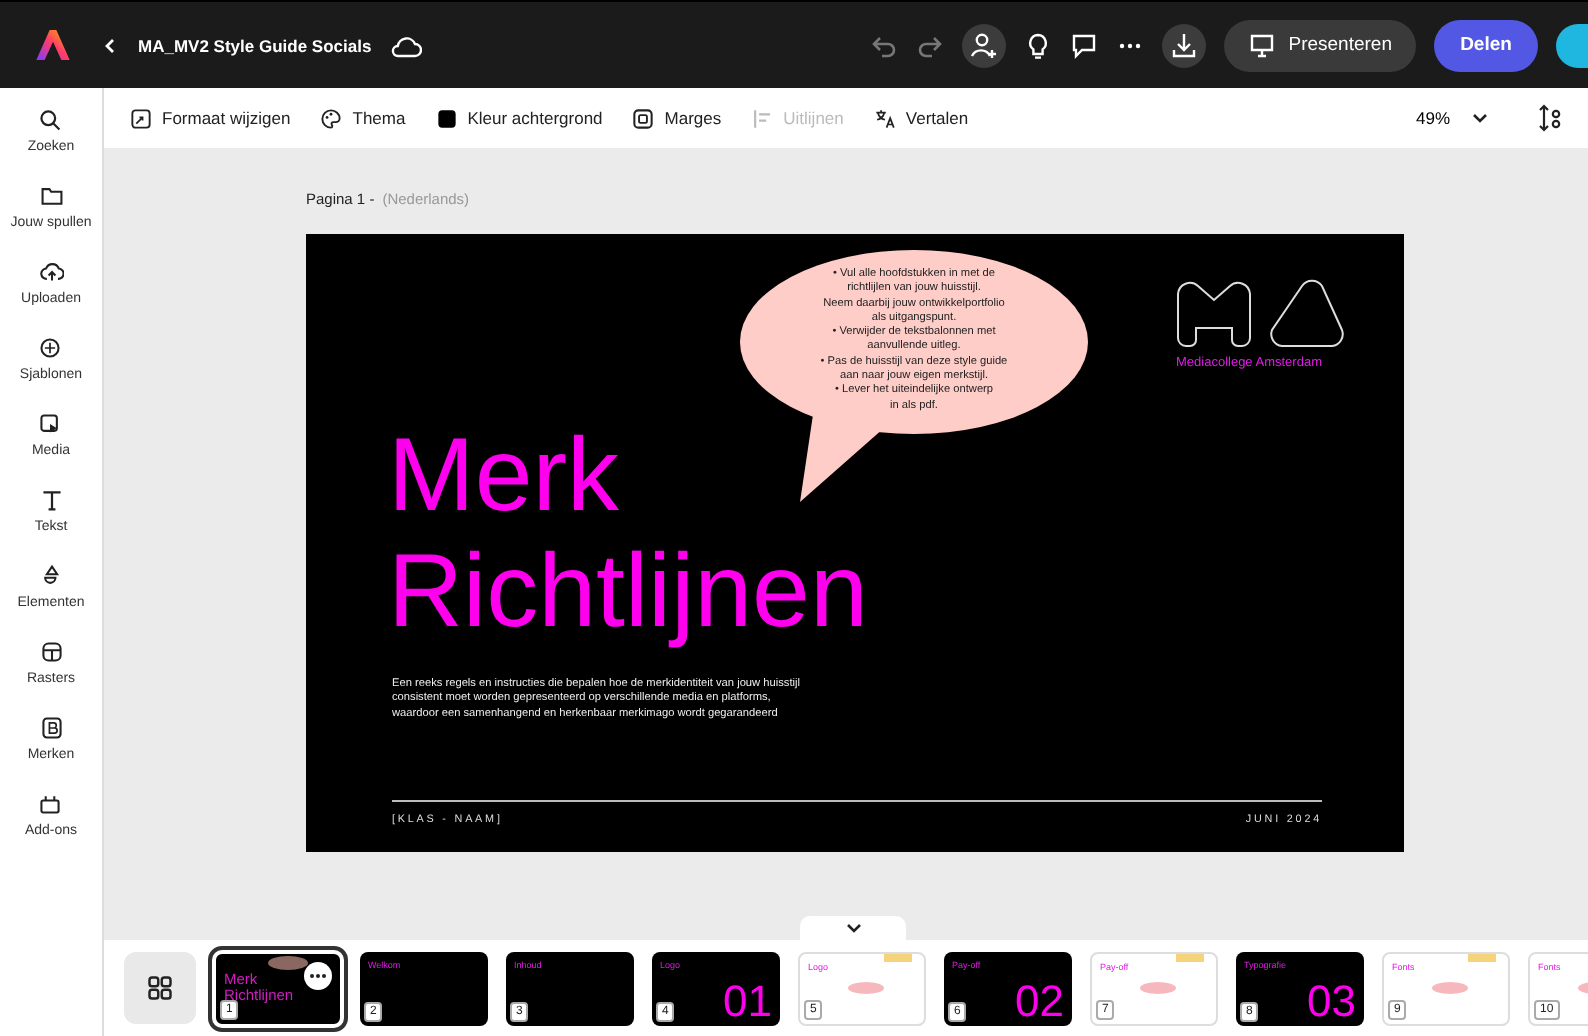  What do you see at coordinates (1452, 118) in the screenshot?
I see `zoom-dropdown: 49%` at bounding box center [1452, 118].